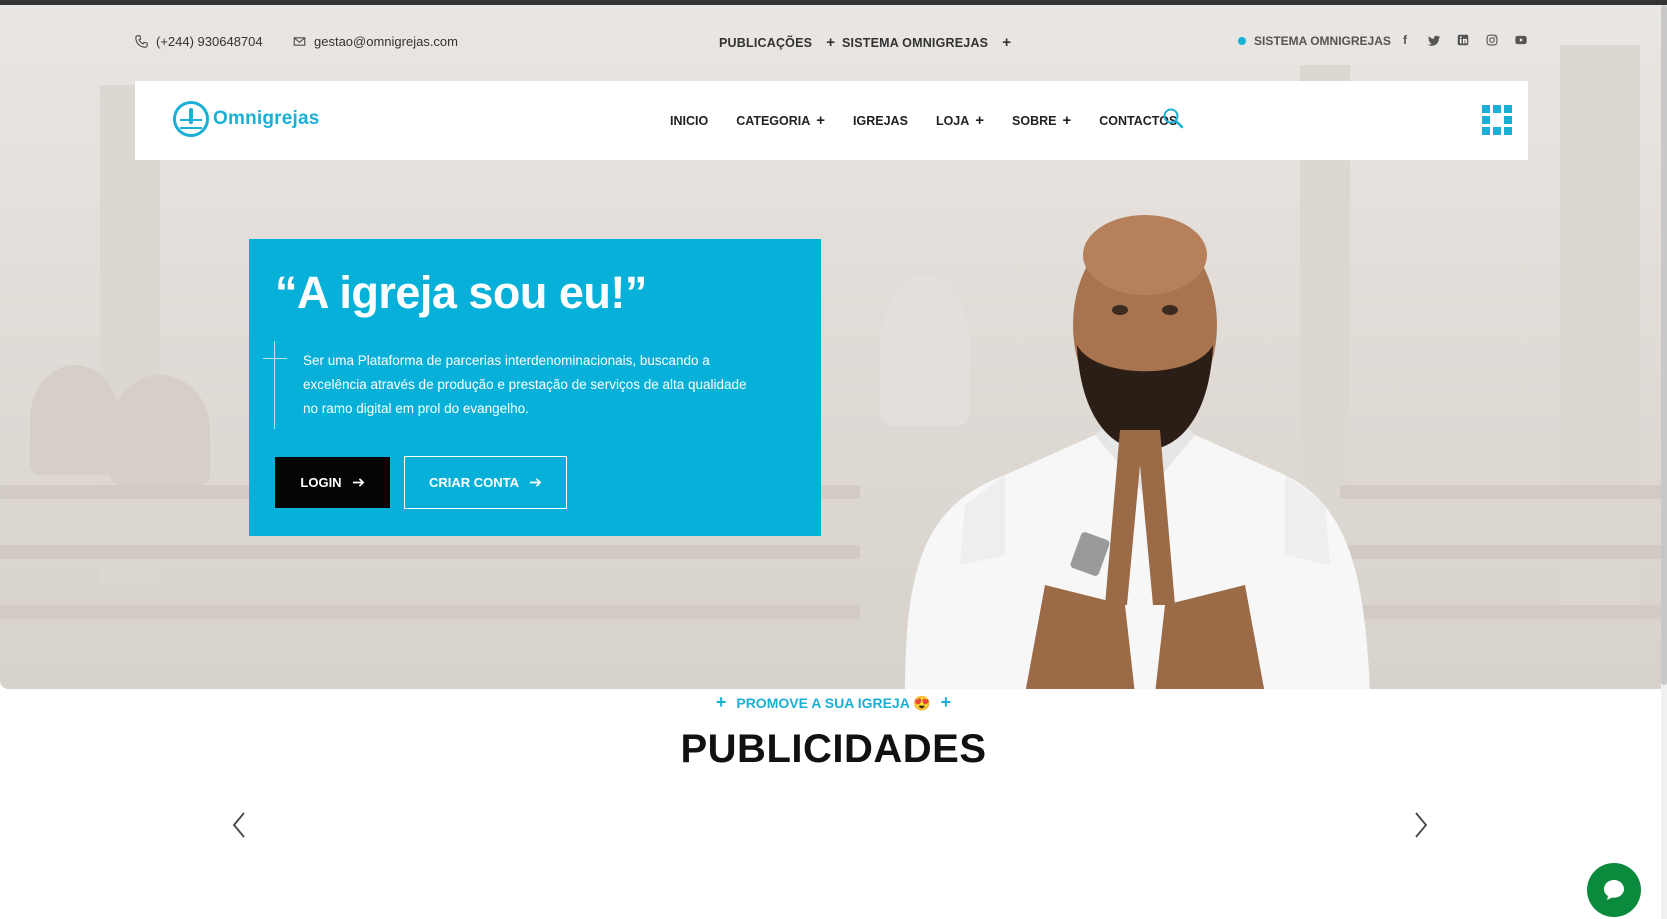  I want to click on menu-item-sobre: SOBRE +, so click(1041, 120).